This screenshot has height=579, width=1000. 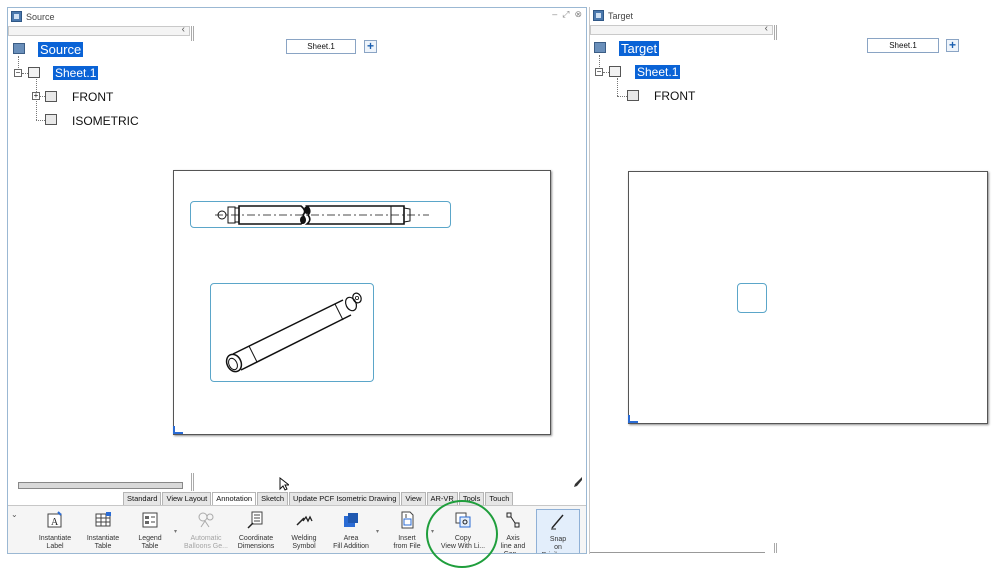 I want to click on button-label: Instantiate, so click(x=103, y=538).